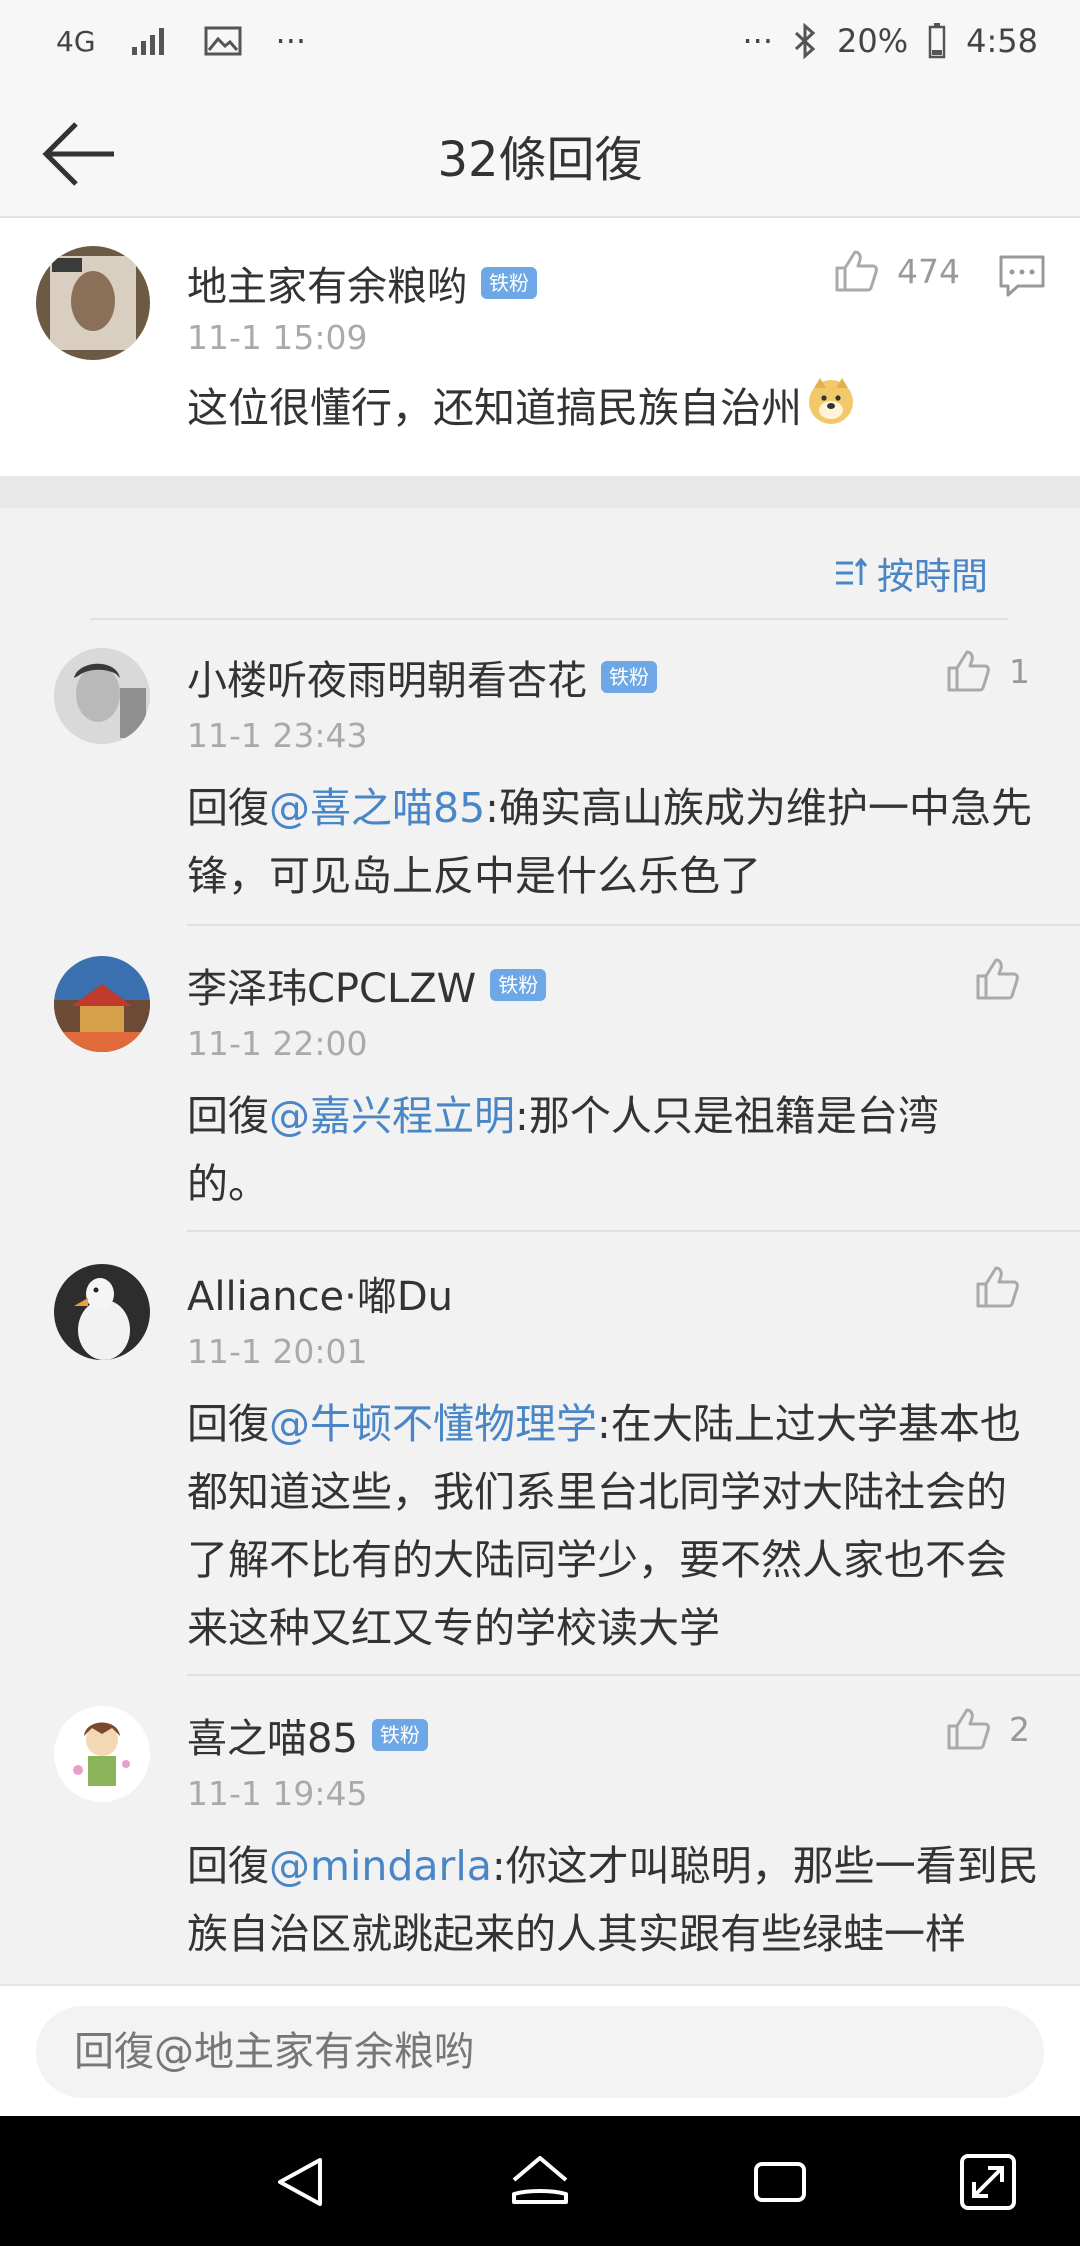  Describe the element at coordinates (392, 1116) in the screenshot. I see `mention-link: @嘉兴程立明` at that location.